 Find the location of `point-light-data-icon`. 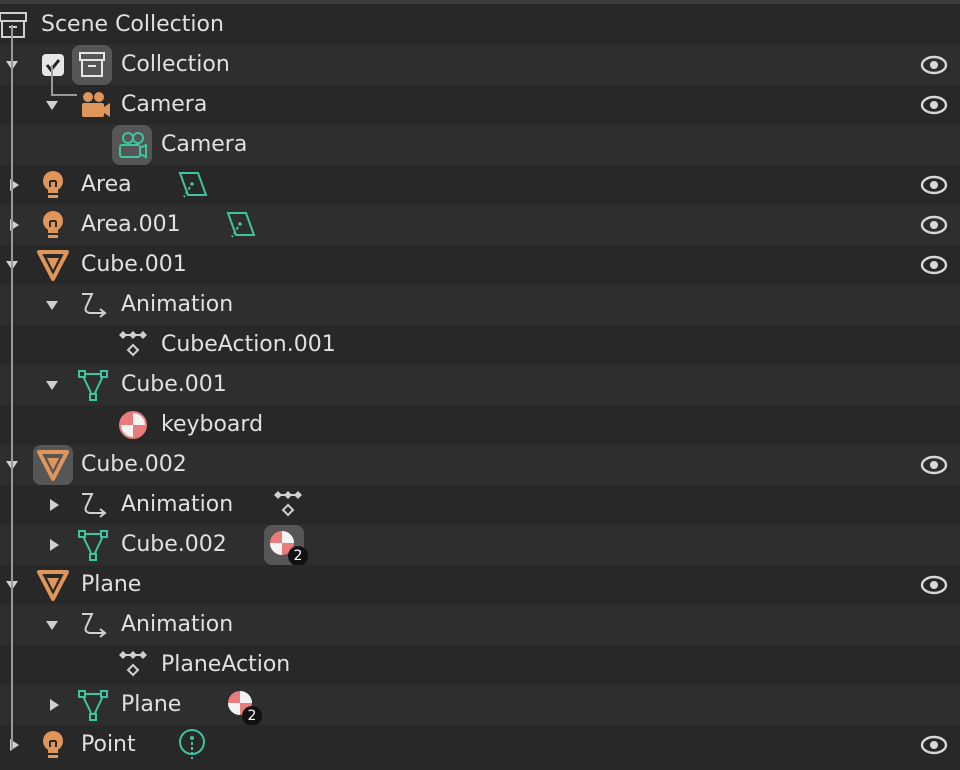

point-light-data-icon is located at coordinates (192, 745).